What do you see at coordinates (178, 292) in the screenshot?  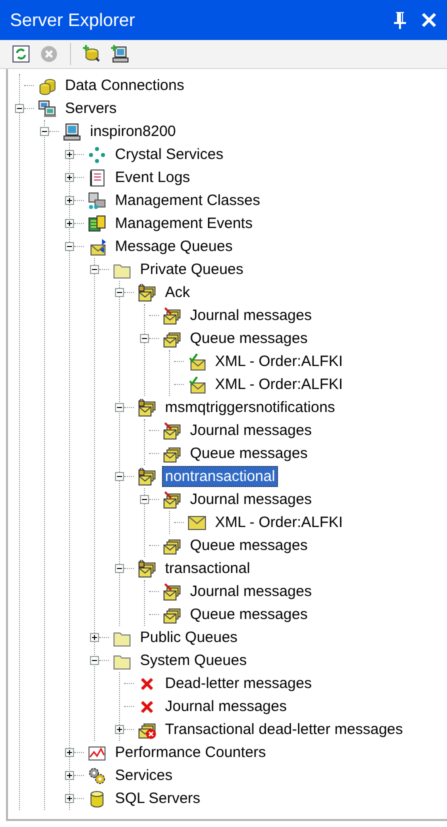 I see `tree-item: Ack` at bounding box center [178, 292].